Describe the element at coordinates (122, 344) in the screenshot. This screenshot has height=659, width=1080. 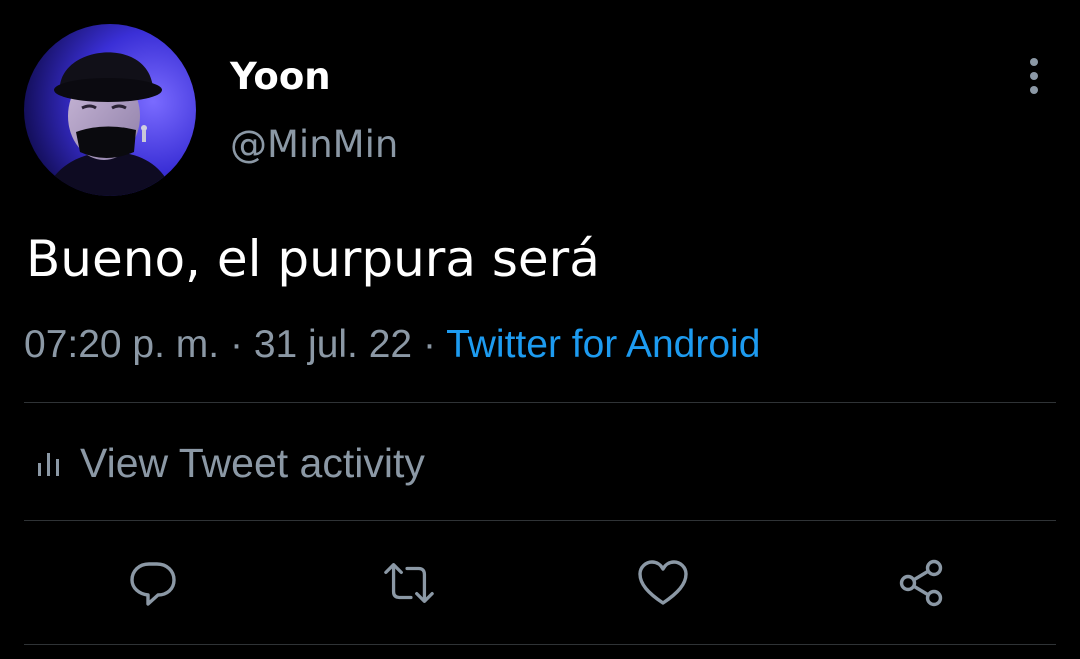
I see `tweet-time: 07:20 p. m.` at that location.